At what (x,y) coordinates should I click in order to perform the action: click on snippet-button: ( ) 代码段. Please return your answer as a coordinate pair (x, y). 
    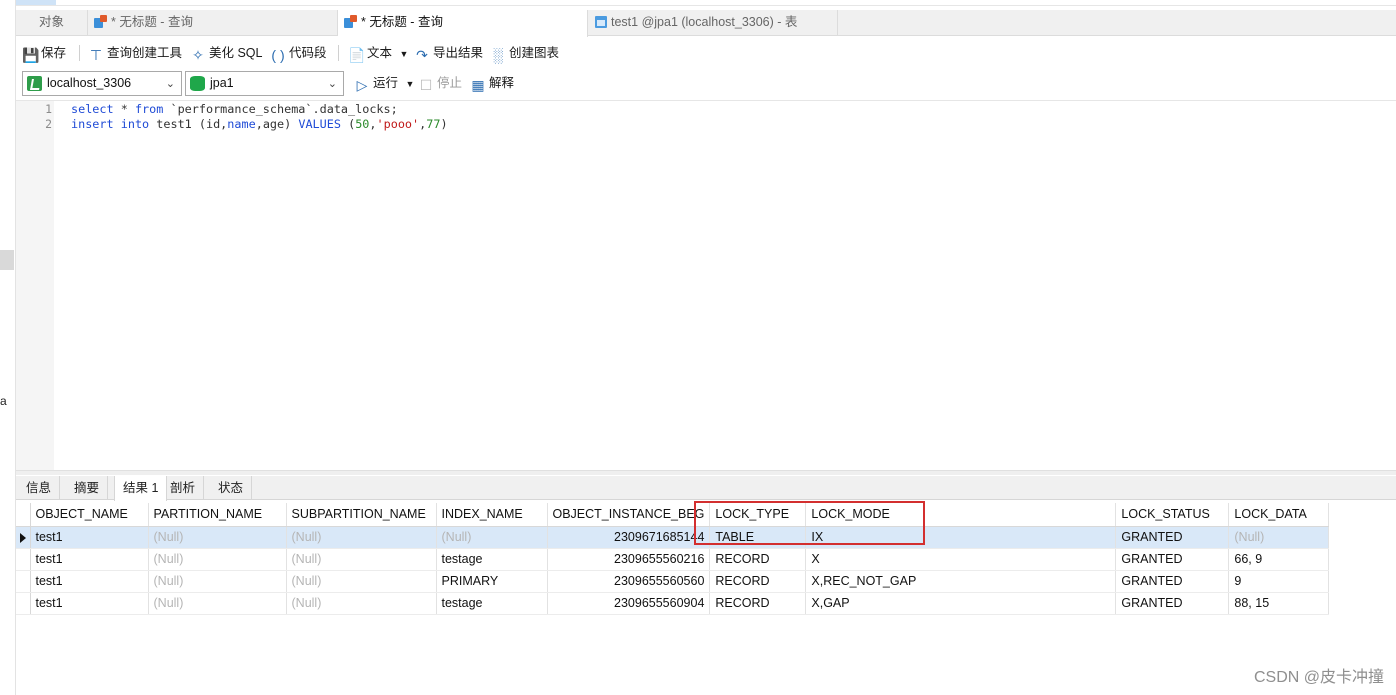
    Looking at the image, I should click on (298, 53).